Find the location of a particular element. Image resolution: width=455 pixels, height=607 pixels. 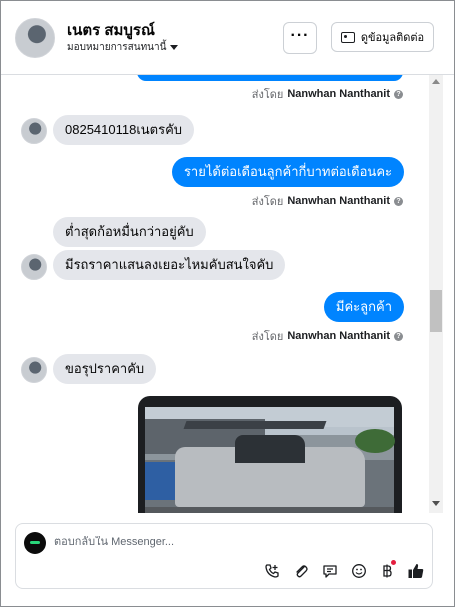

message-bubble-incoming: ขอรุปราคาคับ is located at coordinates (105, 369).